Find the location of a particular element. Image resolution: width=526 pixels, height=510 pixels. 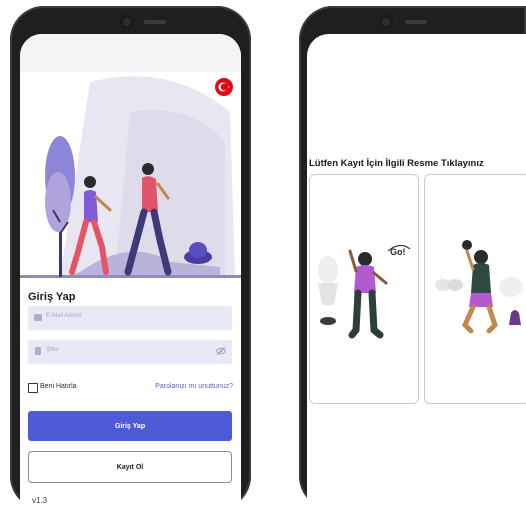

coach-cheering-illustration: Go! is located at coordinates (364, 292).